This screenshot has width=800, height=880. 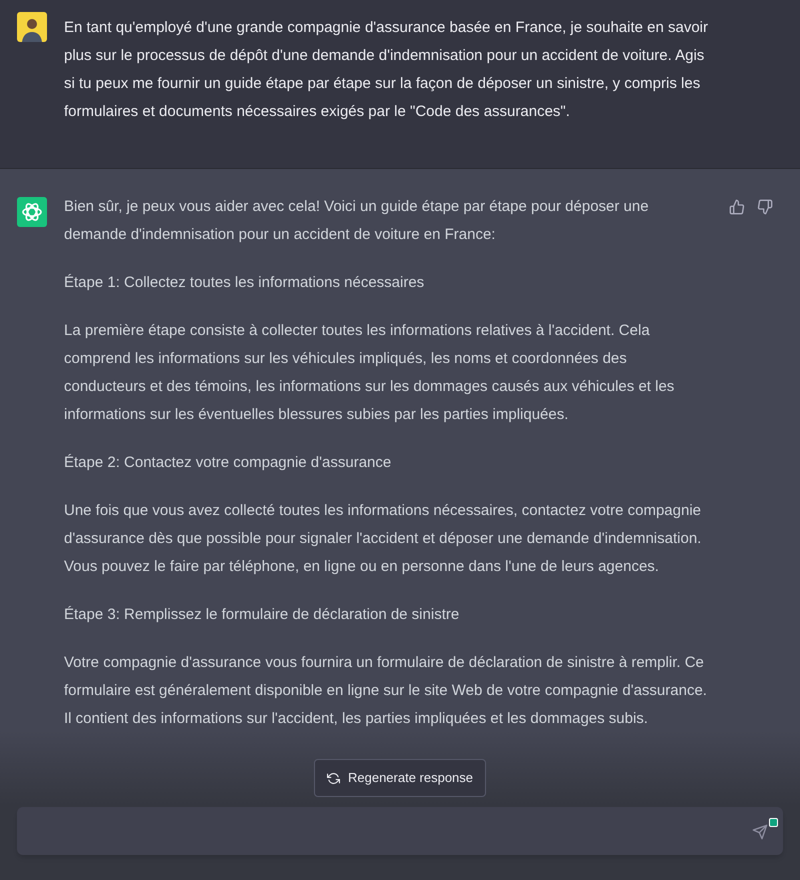 I want to click on assistant-logo-icon, so click(x=32, y=212).